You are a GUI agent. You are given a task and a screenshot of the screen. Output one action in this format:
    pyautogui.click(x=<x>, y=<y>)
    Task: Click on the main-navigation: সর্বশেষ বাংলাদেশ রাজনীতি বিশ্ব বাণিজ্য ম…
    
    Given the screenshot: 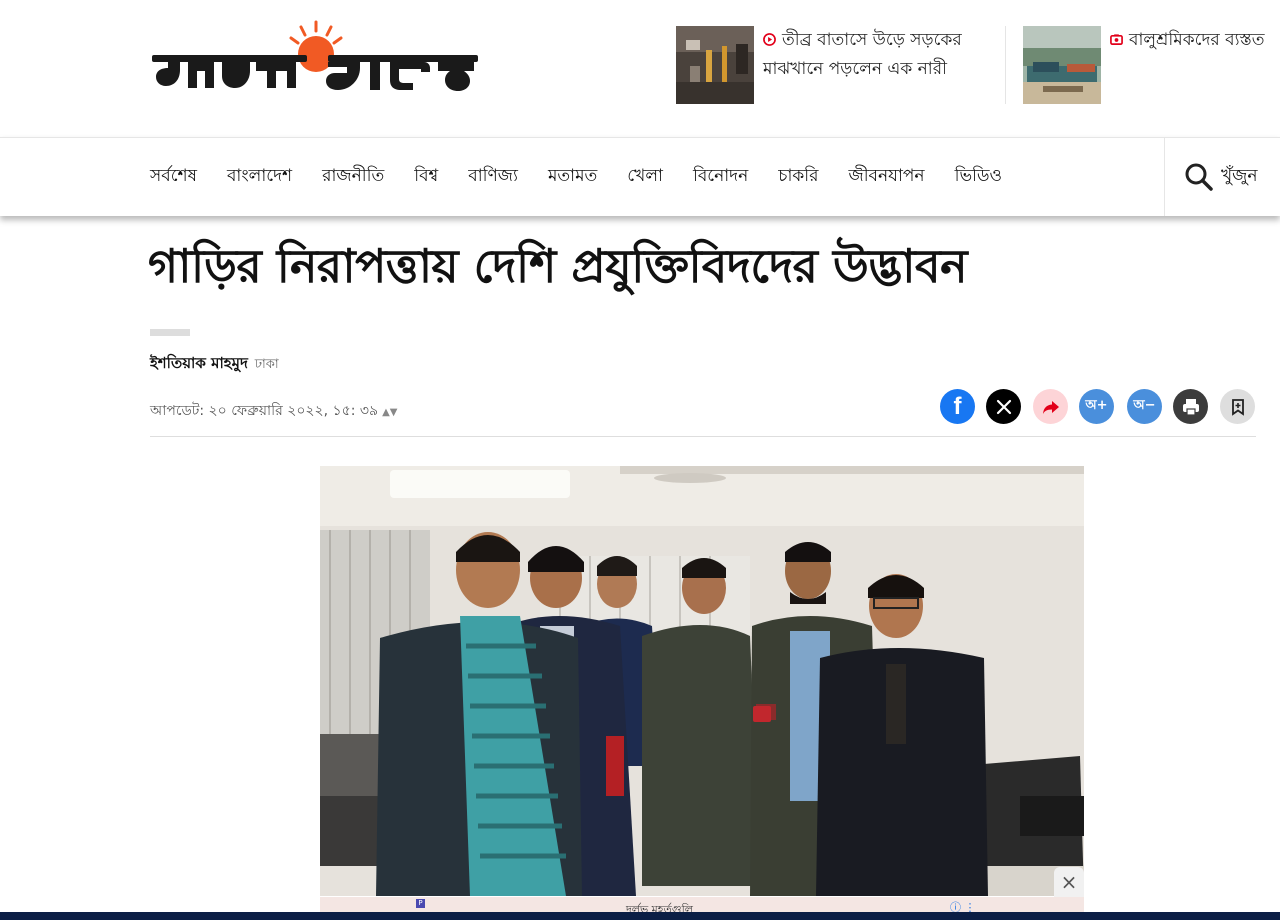 What is the action you would take?
    pyautogui.click(x=640, y=176)
    